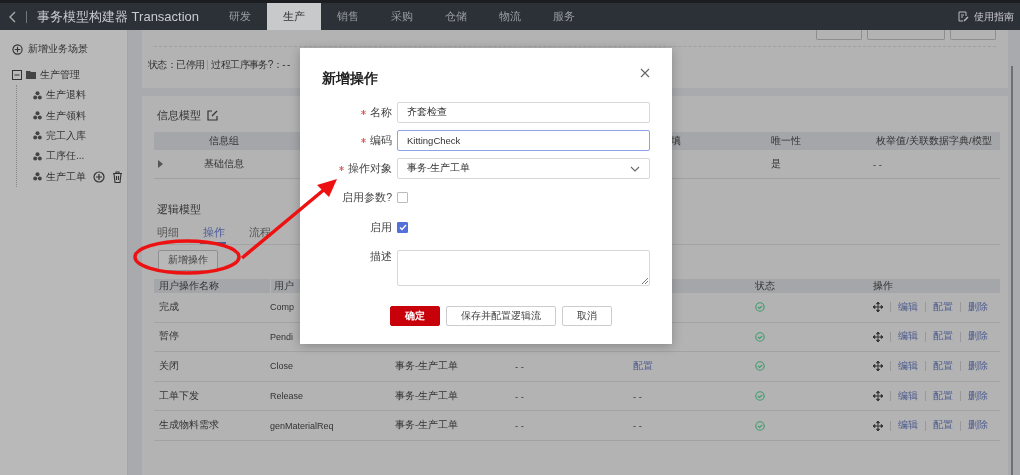  Describe the element at coordinates (66, 115) in the screenshot. I see `tree-item: 生产领料` at that location.